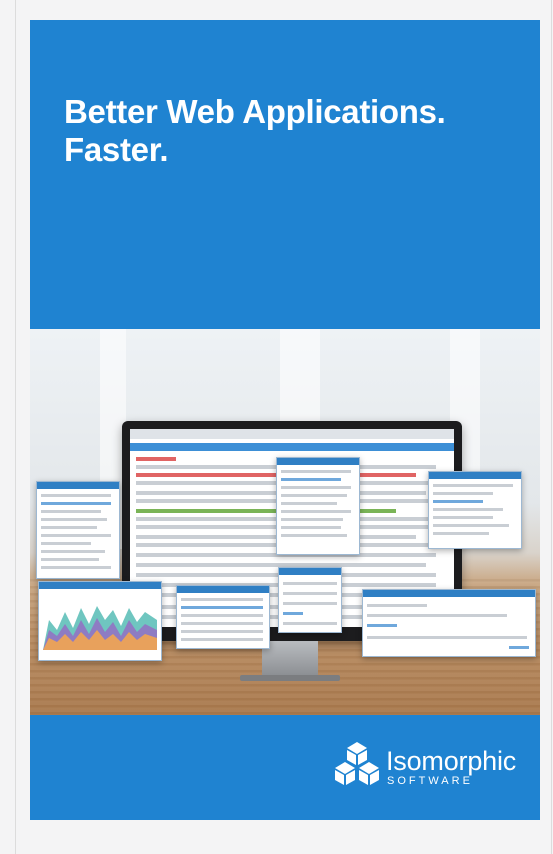 This screenshot has width=553, height=854. What do you see at coordinates (255, 111) in the screenshot?
I see `headline-line-1: Better Web Applications.` at bounding box center [255, 111].